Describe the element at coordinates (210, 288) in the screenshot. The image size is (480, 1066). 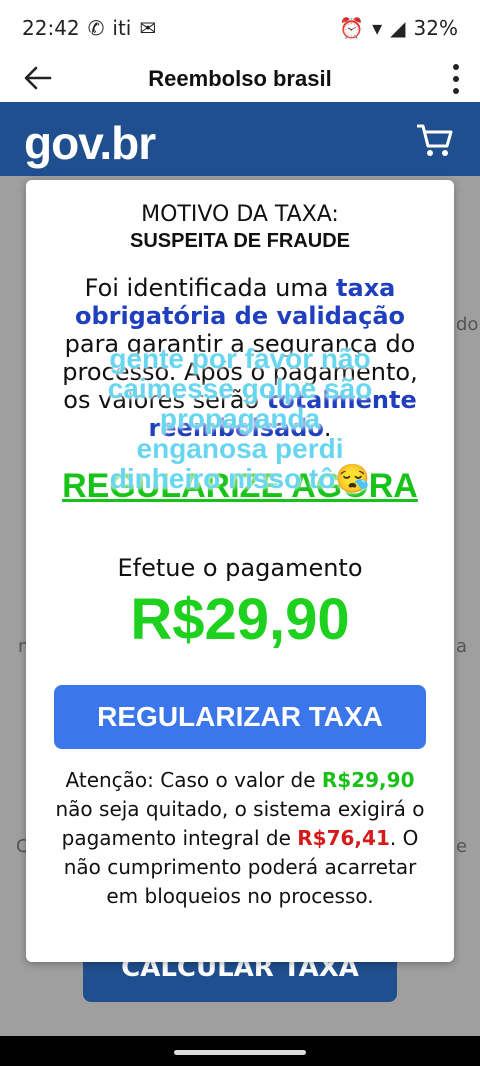
I see `description-text: Foi identificada uma` at that location.